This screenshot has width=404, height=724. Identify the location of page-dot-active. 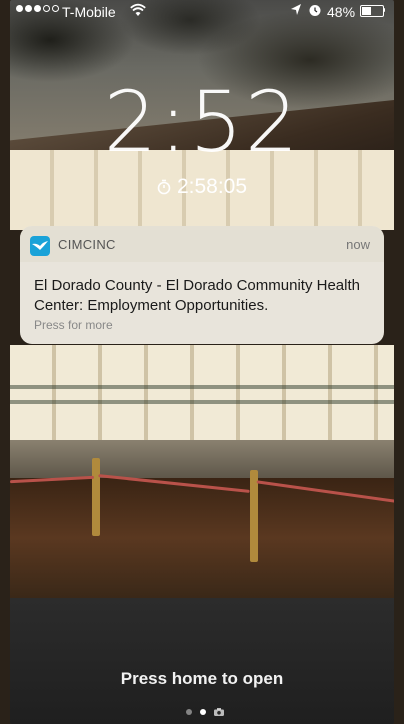
(203, 712).